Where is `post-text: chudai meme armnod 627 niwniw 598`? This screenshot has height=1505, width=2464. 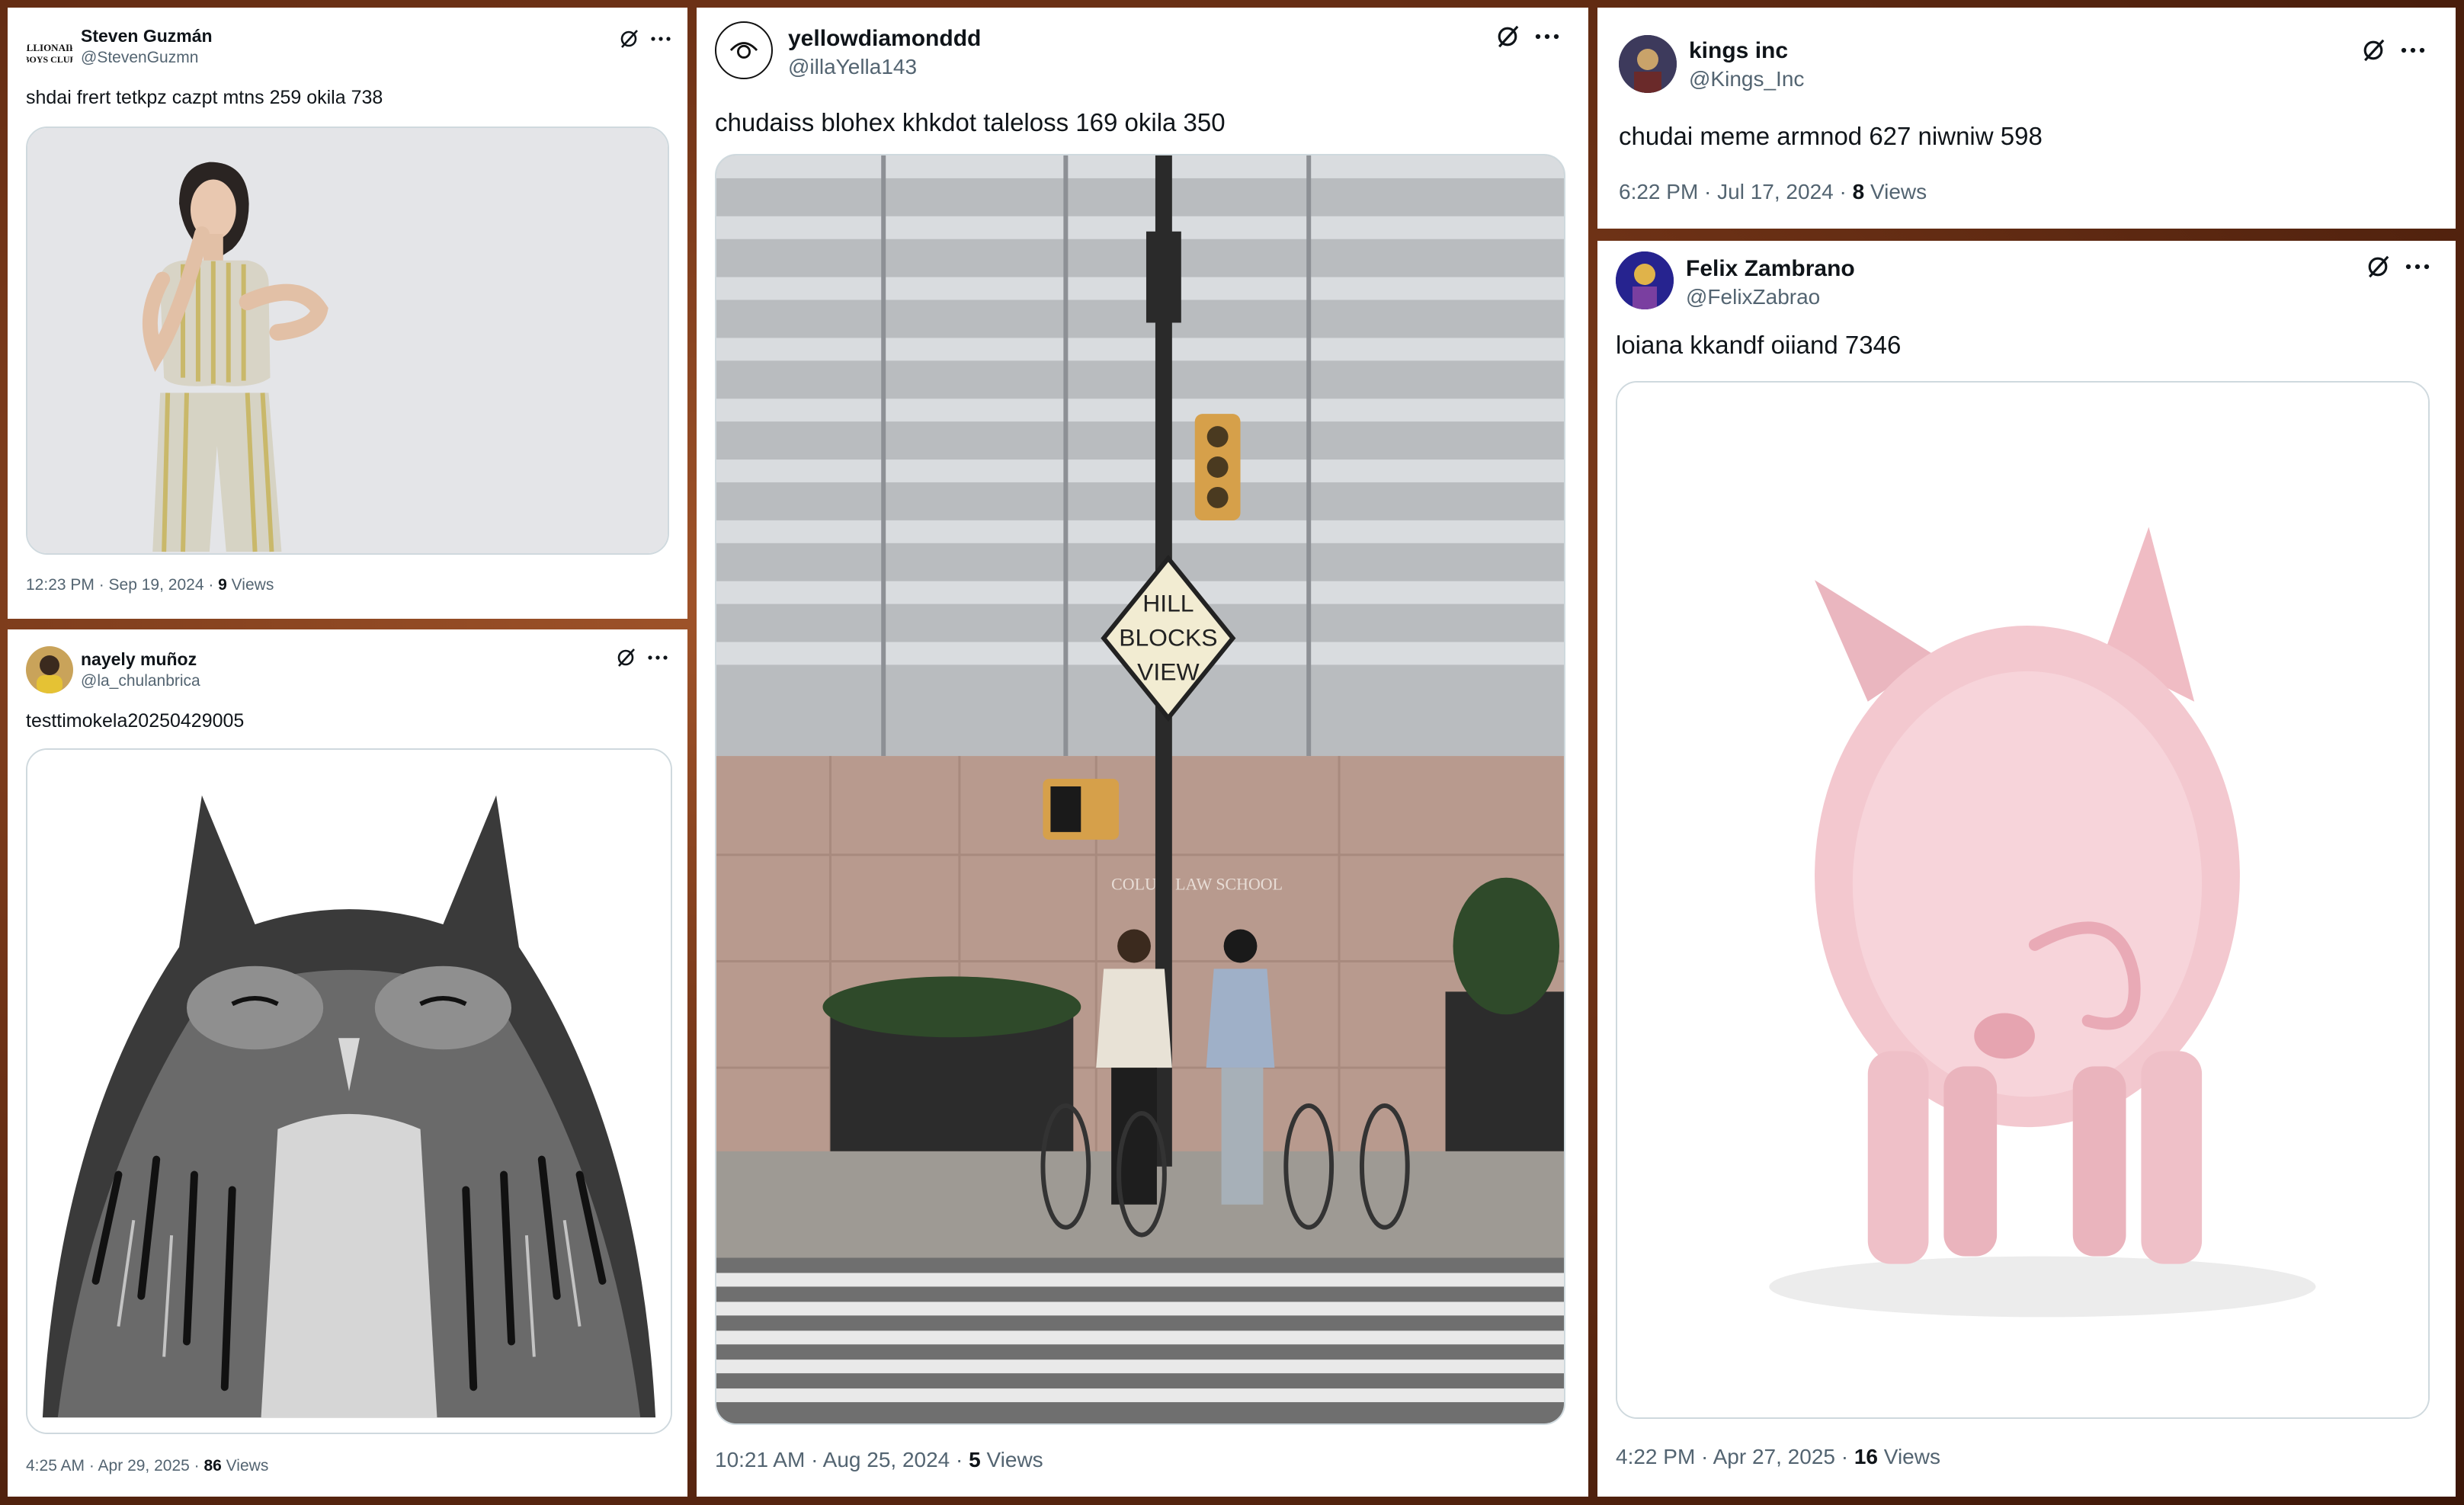
post-text: chudai meme armnod 627 niwniw 598 is located at coordinates (1831, 136).